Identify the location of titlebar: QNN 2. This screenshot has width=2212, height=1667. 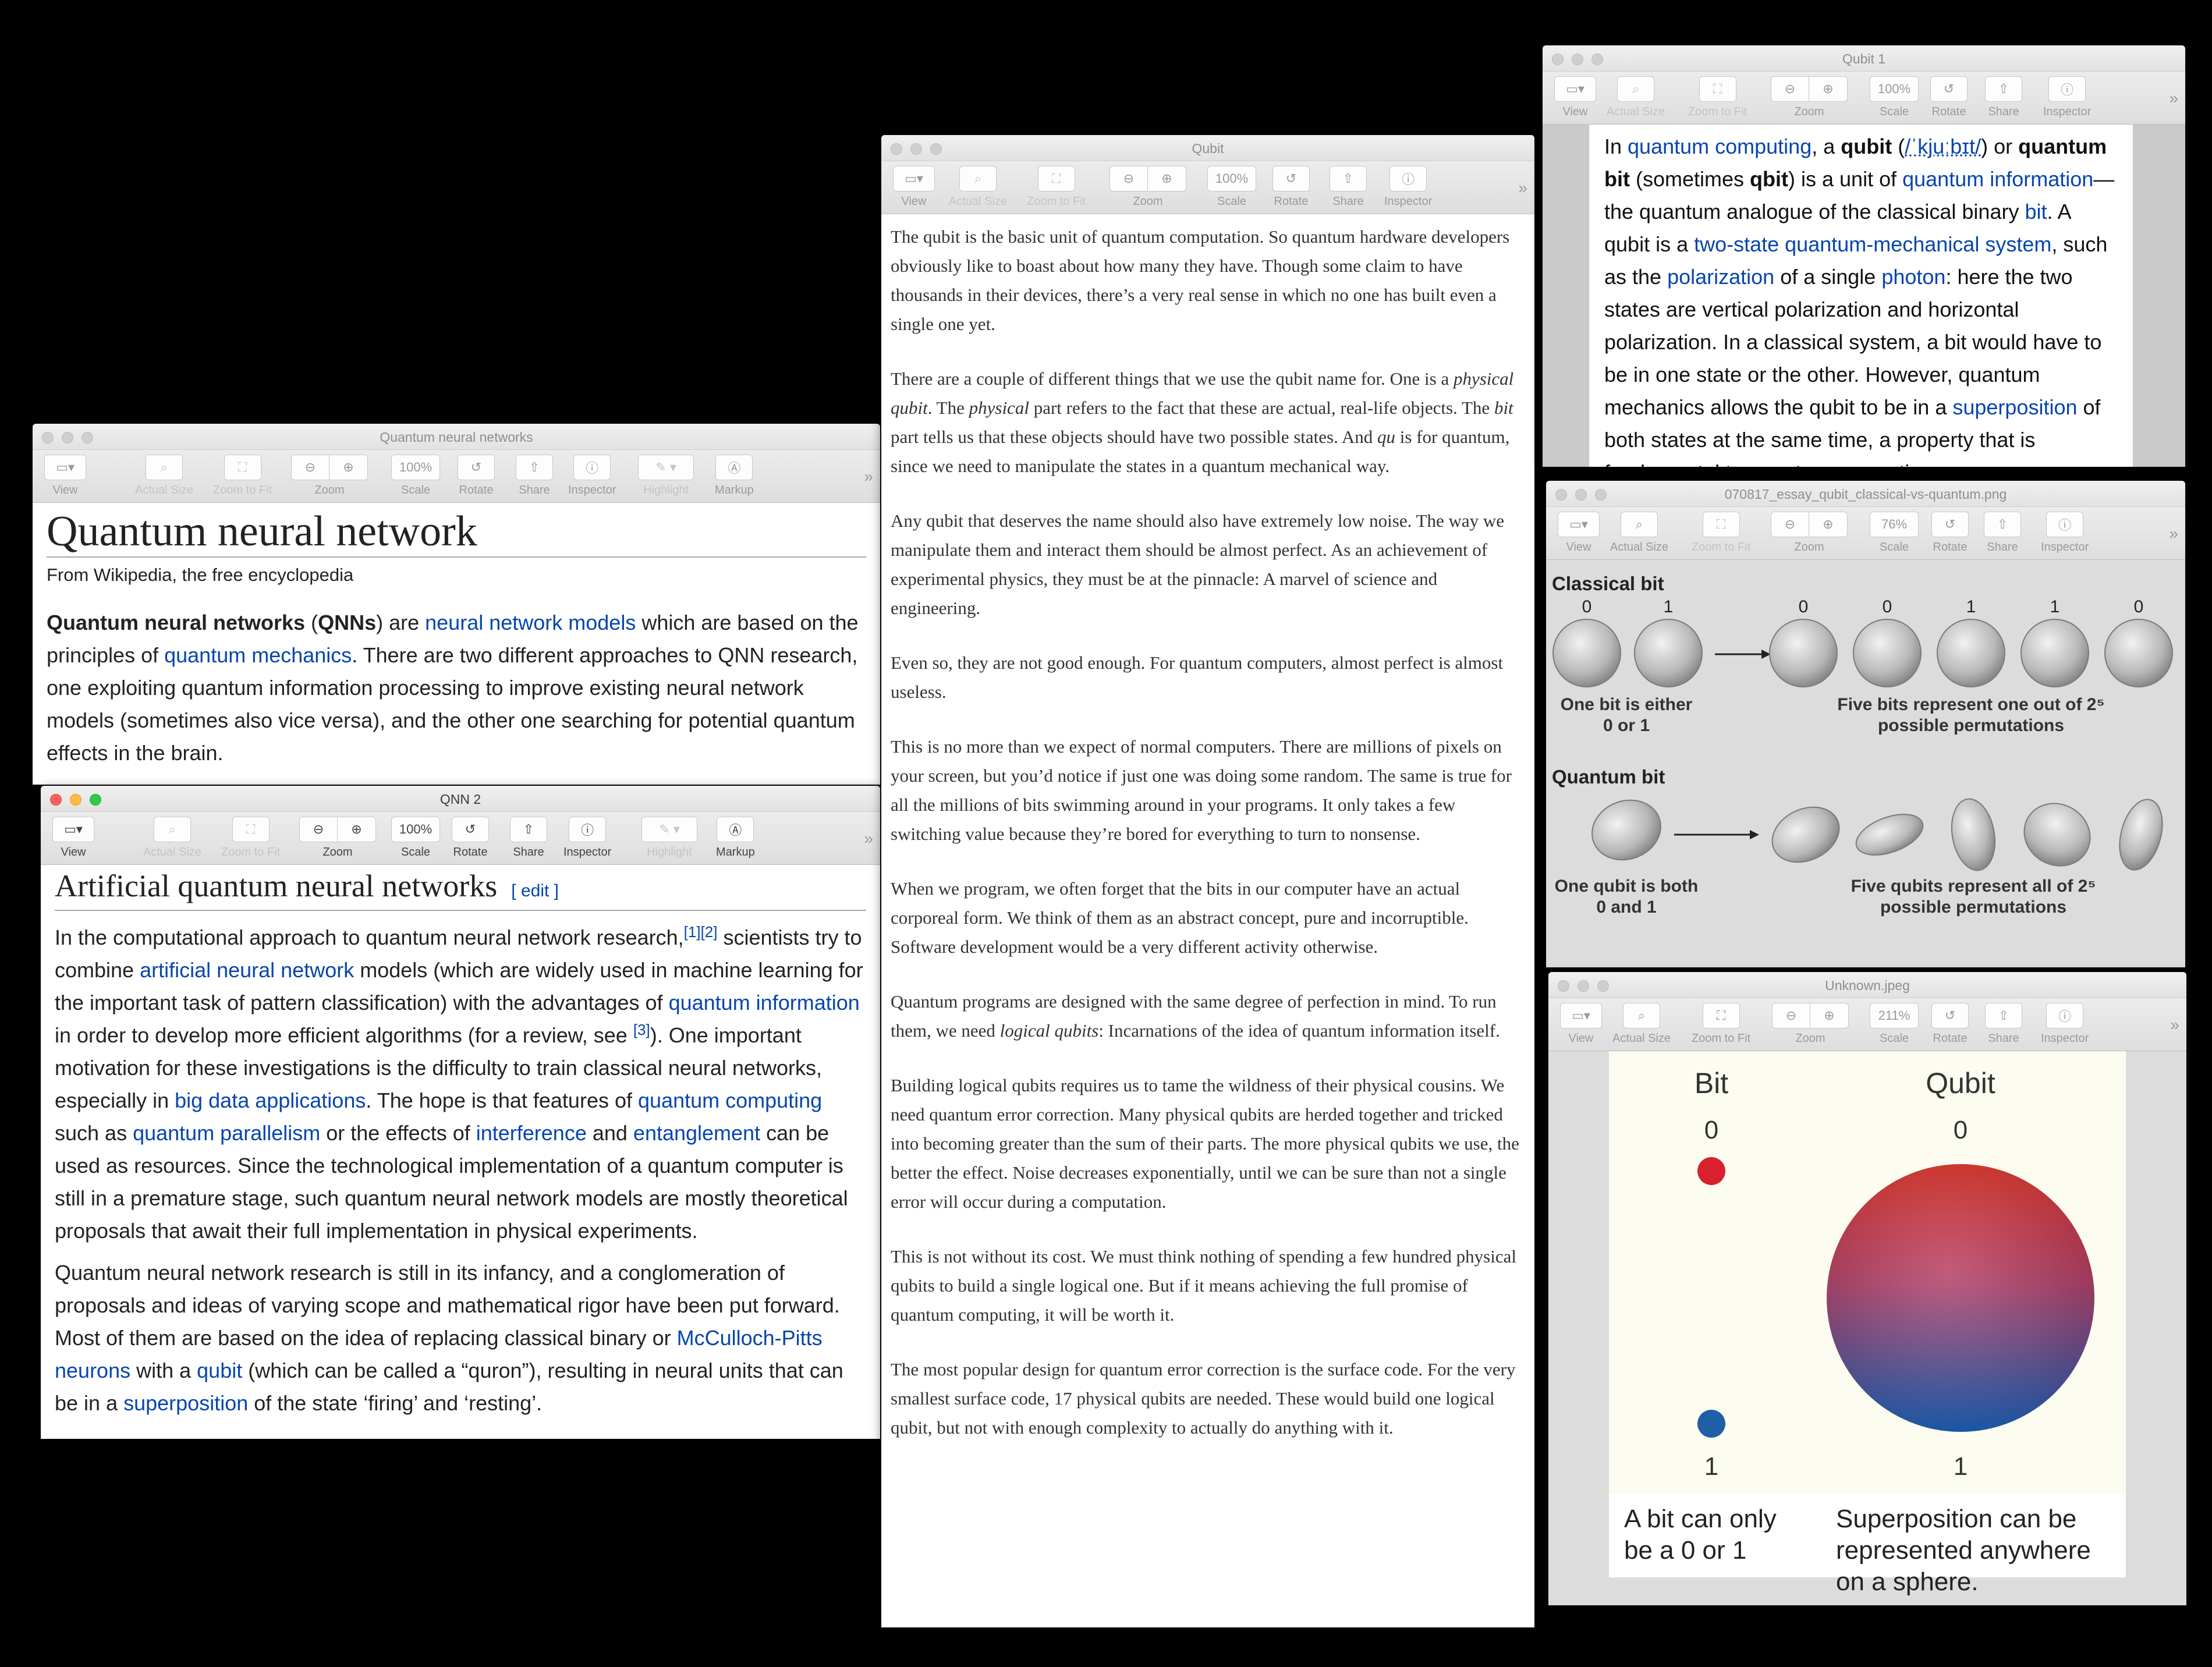
(460, 799).